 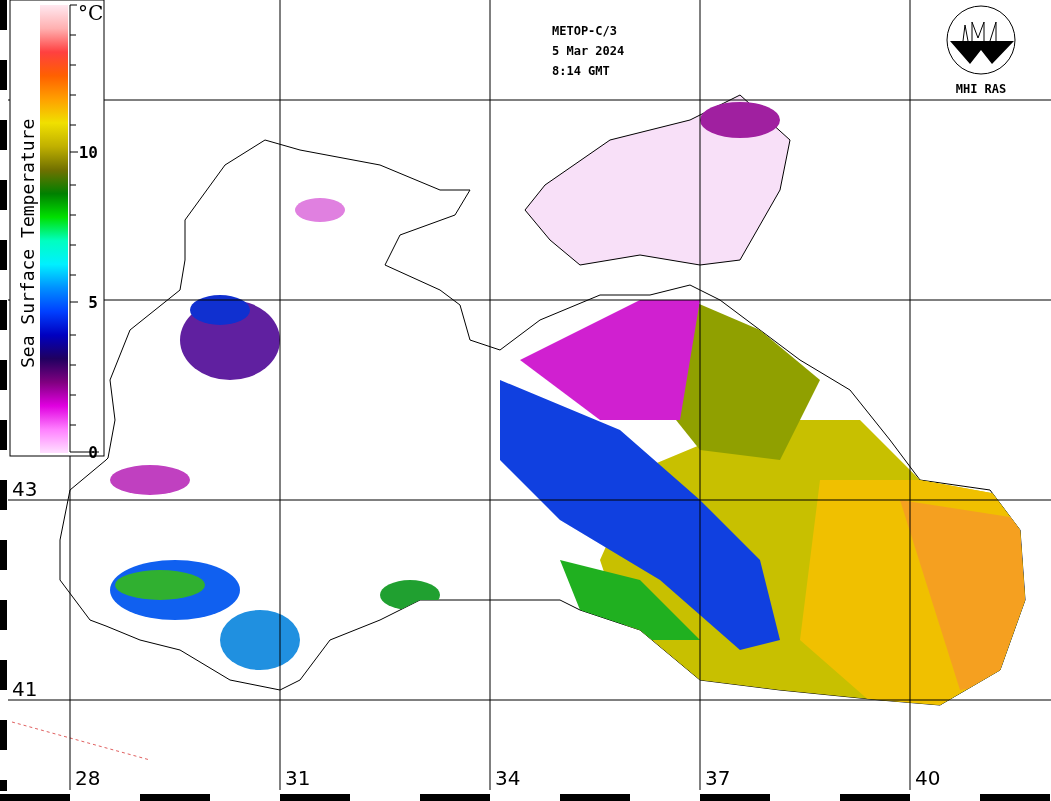 I want to click on colorbar-unit: °C, so click(x=91, y=13).